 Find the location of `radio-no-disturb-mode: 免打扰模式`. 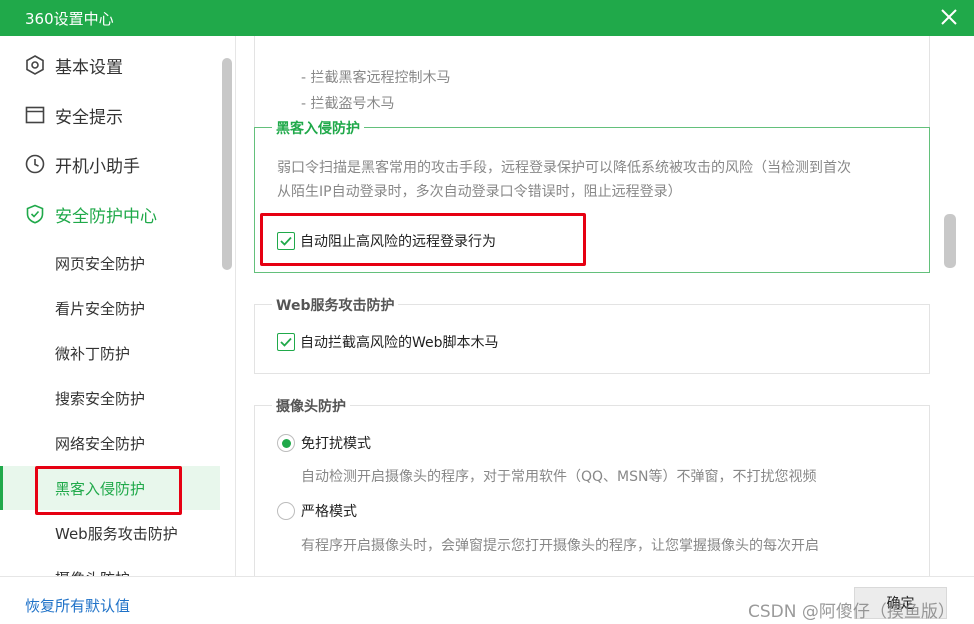

radio-no-disturb-mode: 免打扰模式 is located at coordinates (324, 443).